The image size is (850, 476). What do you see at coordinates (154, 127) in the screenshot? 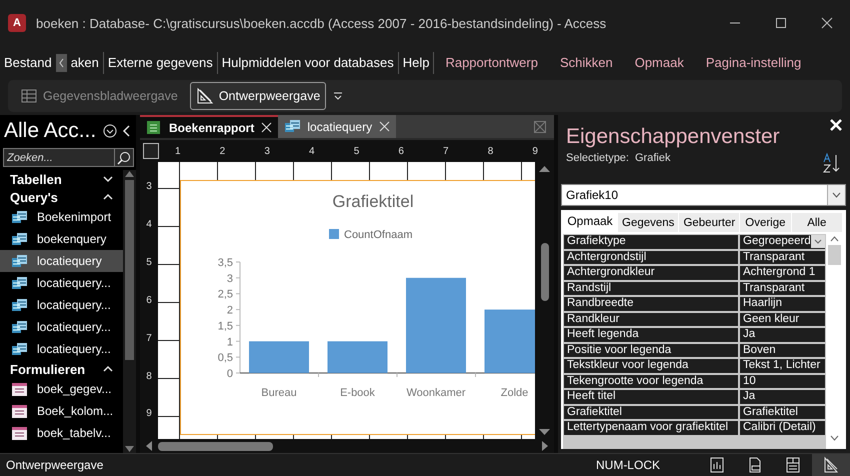
I see `report-icon` at bounding box center [154, 127].